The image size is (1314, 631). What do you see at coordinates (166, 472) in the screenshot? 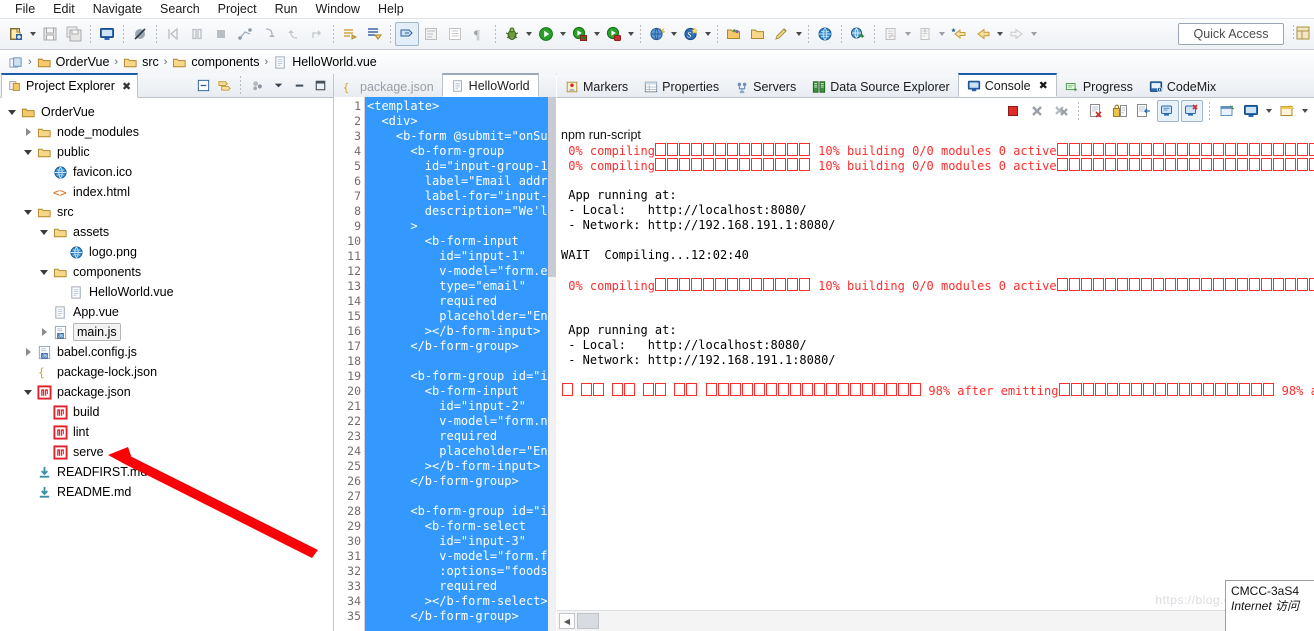
I see `tree-item-readfirst-md: READFIRST.md` at bounding box center [166, 472].